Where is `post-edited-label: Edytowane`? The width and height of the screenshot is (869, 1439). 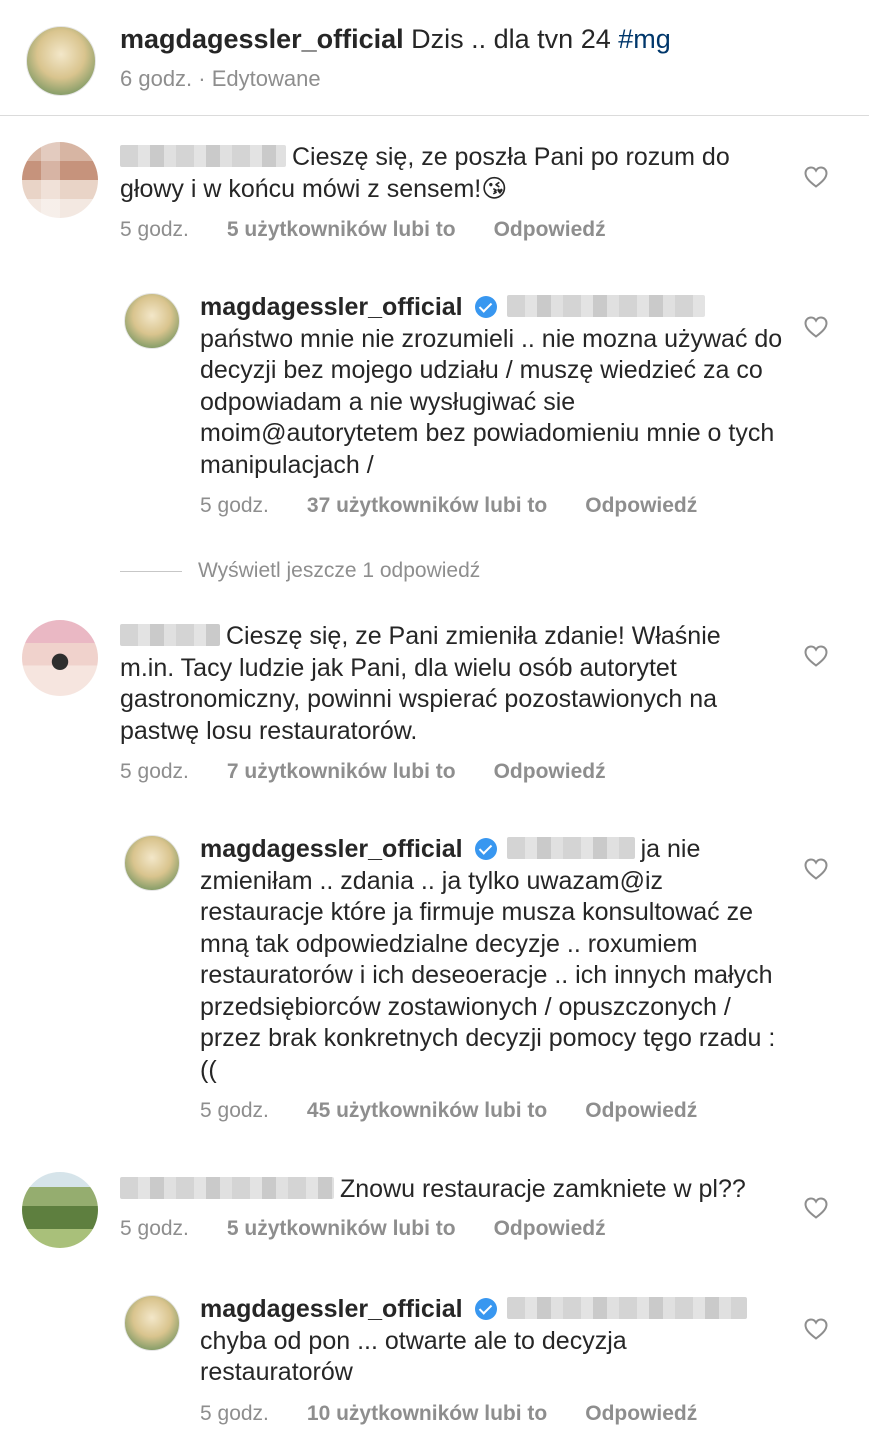 post-edited-label: Edytowane is located at coordinates (266, 78).